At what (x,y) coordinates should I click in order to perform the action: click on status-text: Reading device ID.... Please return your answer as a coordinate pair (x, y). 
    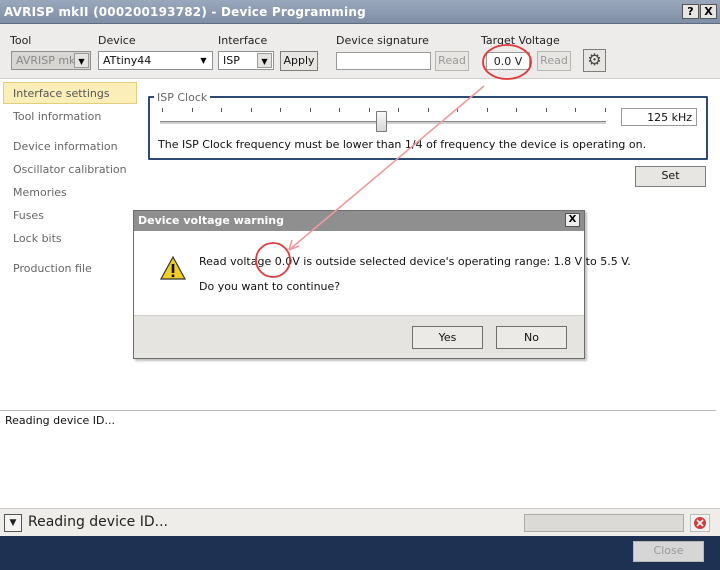
    Looking at the image, I should click on (98, 522).